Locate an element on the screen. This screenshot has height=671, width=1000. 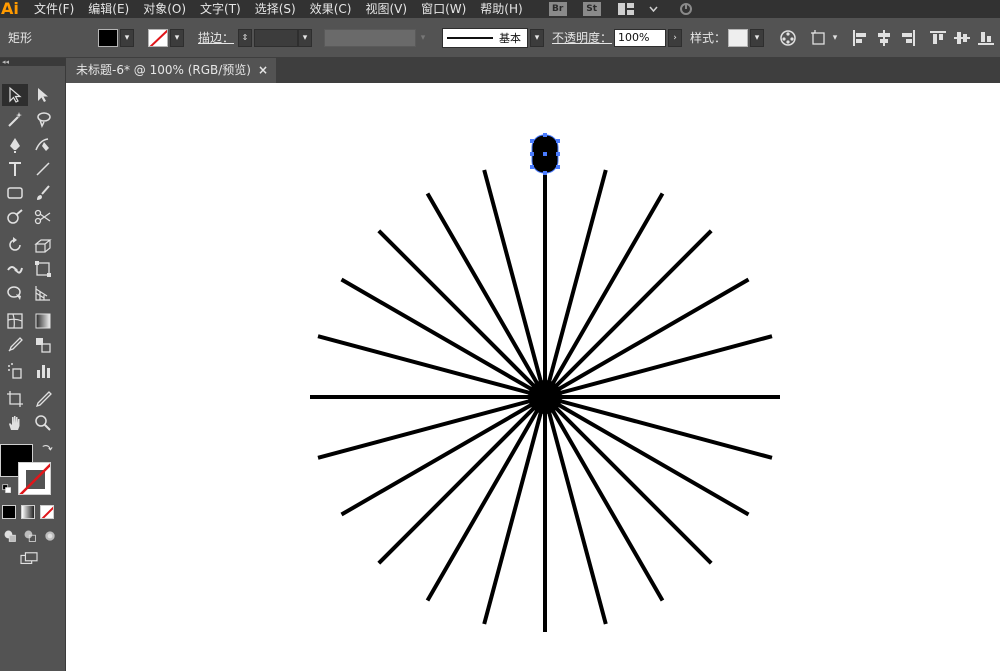
menu-effect: 效果(C) is located at coordinates (331, 9).